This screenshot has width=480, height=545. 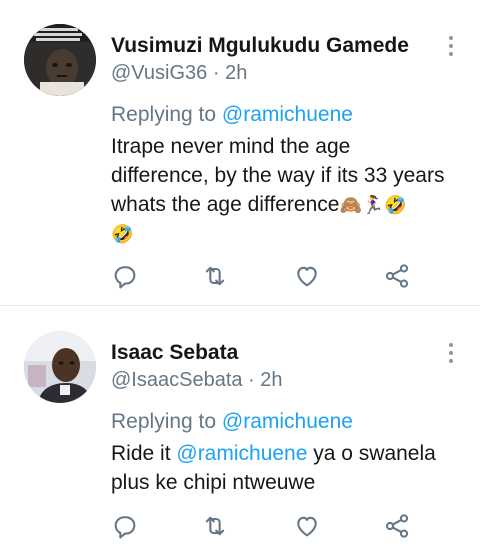 I want to click on tweet-text-line: whats the age difference🙈🏃‍♀️🤣, so click(x=286, y=205).